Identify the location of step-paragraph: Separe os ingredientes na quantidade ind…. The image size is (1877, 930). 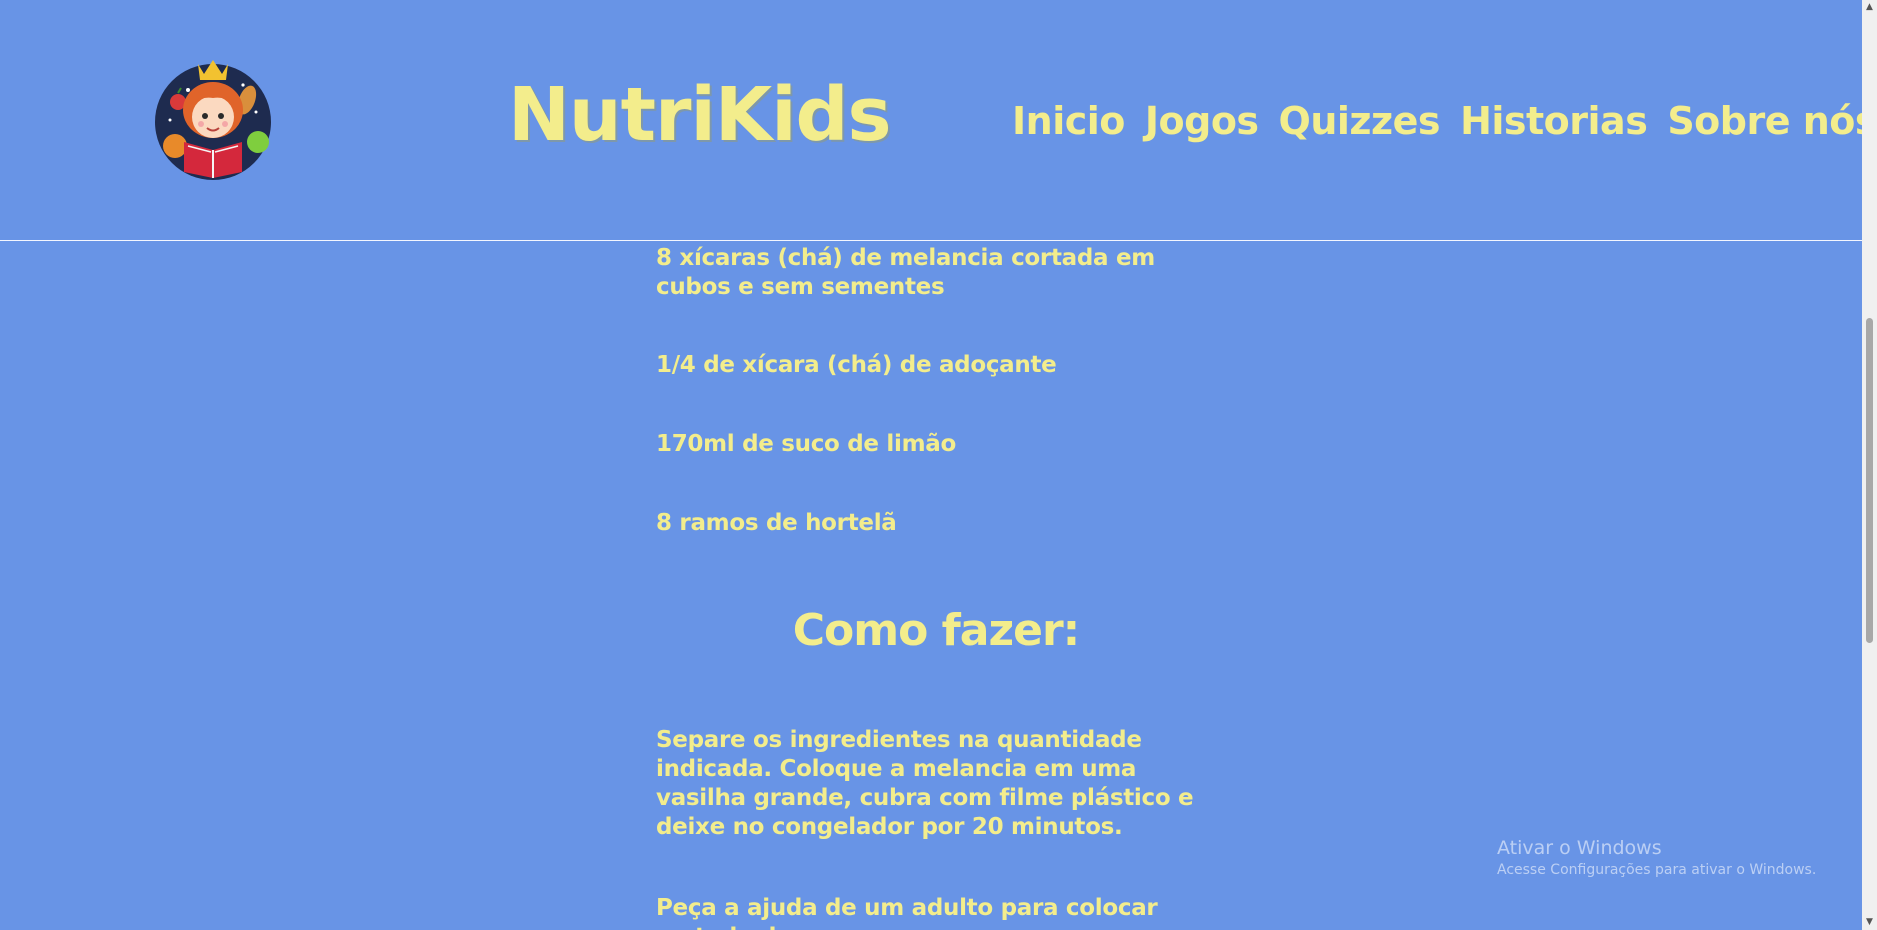
(925, 783).